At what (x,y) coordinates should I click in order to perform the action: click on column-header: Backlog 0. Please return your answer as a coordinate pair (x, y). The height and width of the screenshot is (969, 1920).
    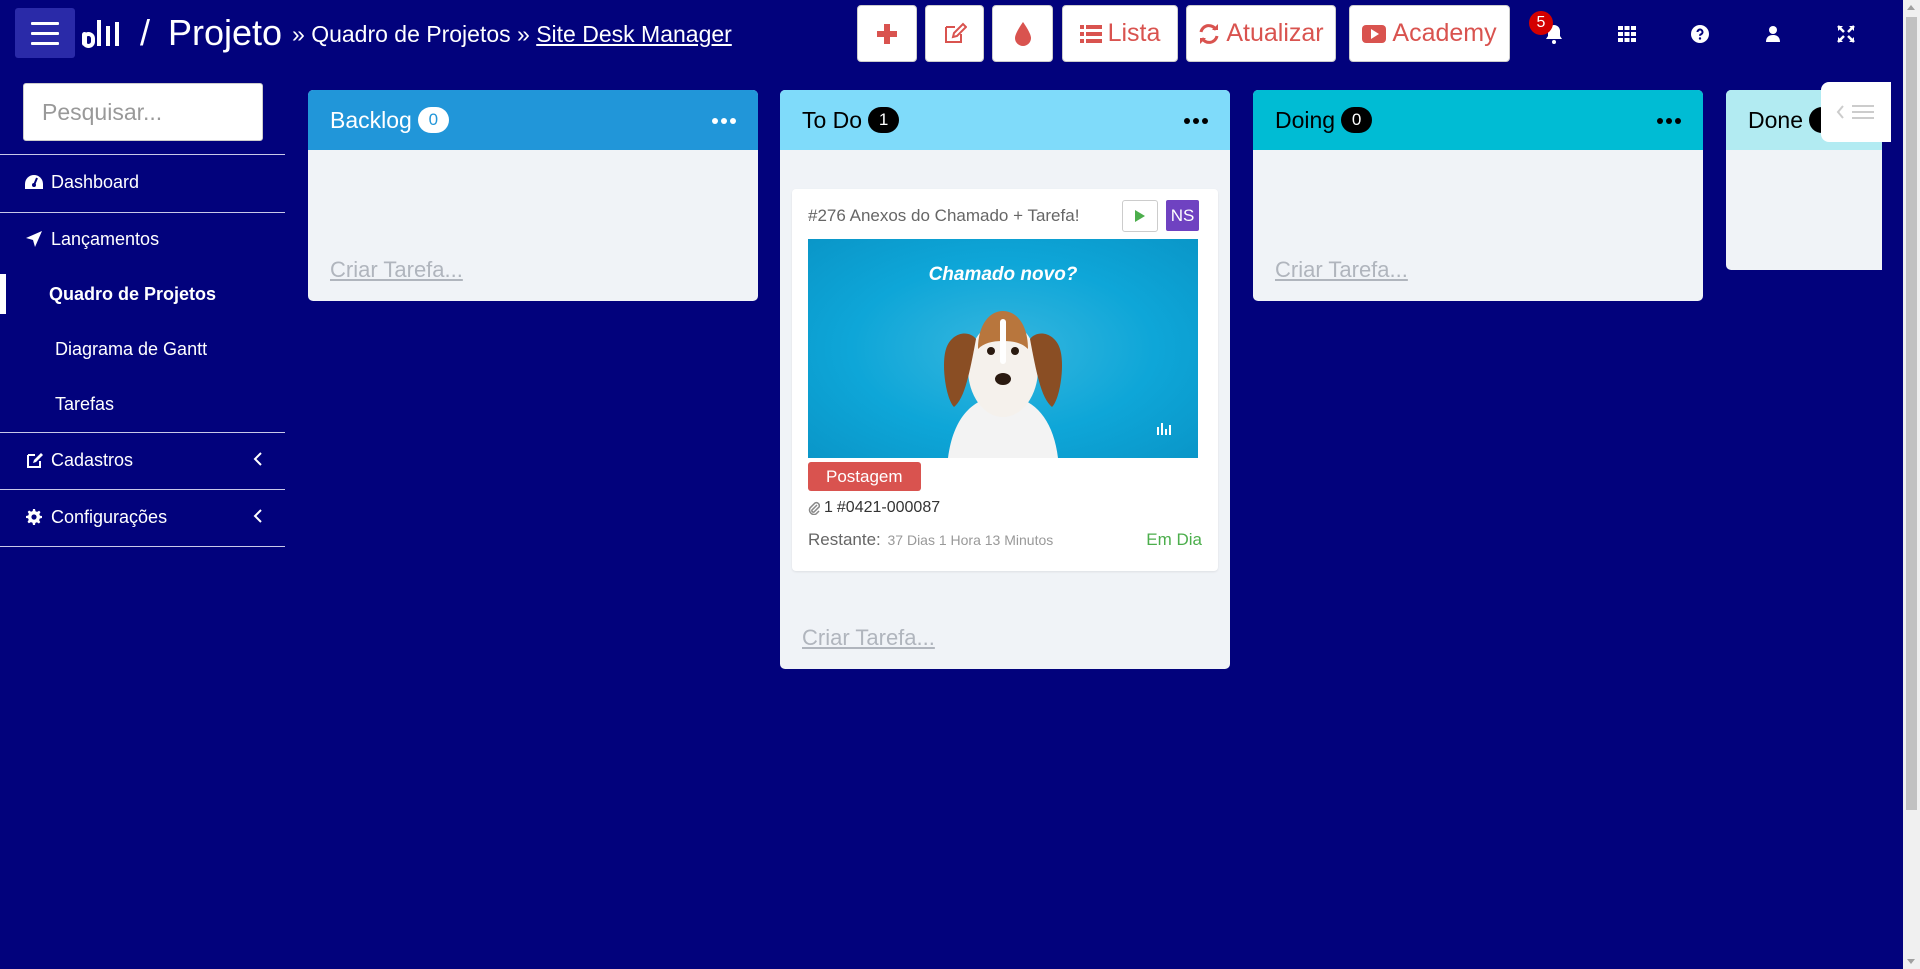
    Looking at the image, I should click on (533, 120).